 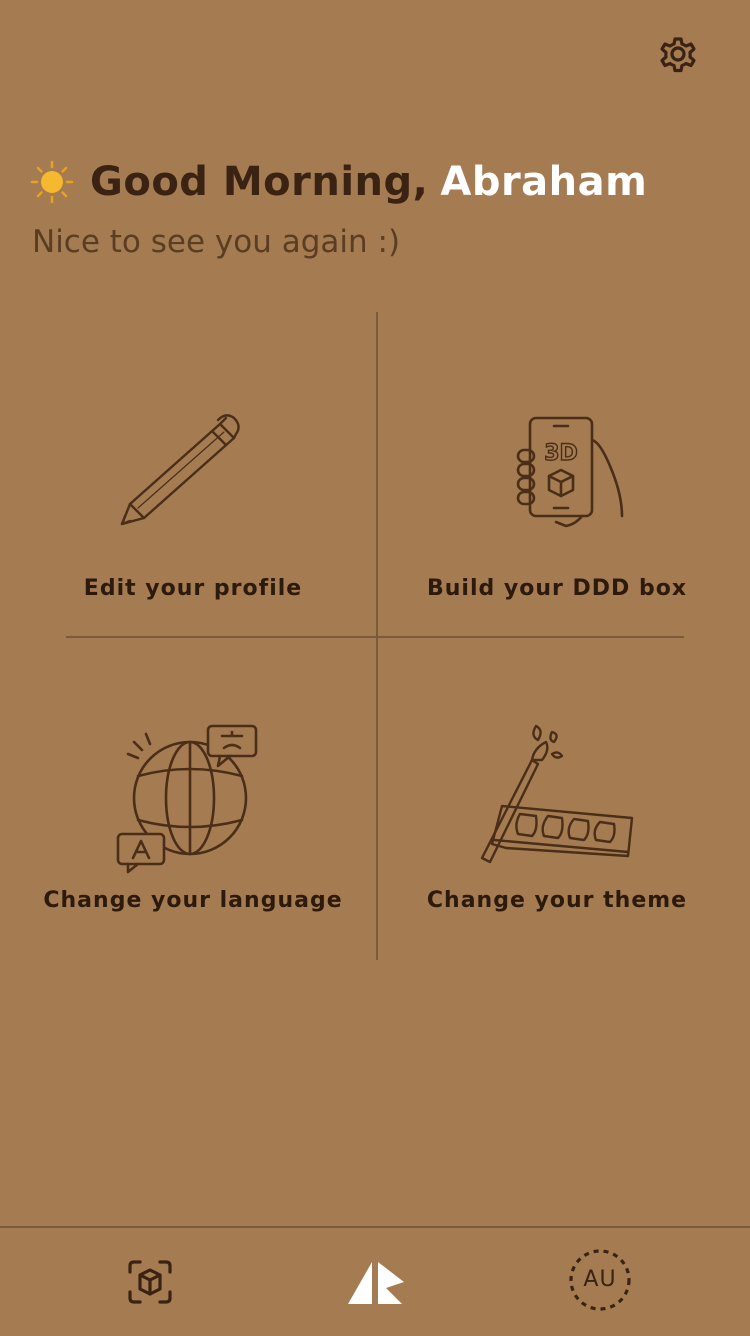 I want to click on ar-cube-scan-icon, so click(x=150, y=1282).